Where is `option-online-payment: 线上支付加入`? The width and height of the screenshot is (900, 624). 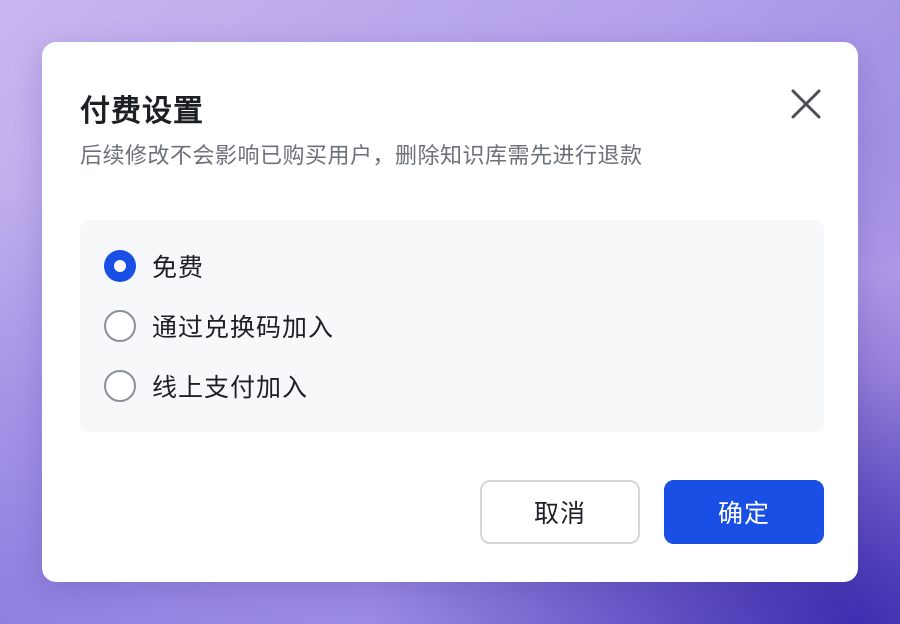
option-online-payment: 线上支付加入 is located at coordinates (206, 386).